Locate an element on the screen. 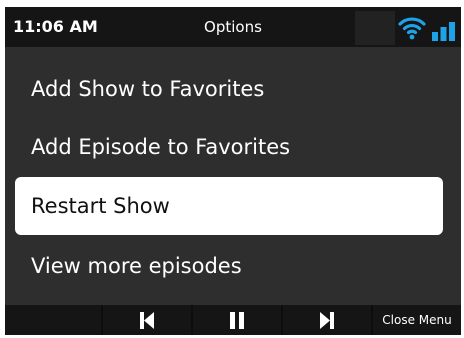 This screenshot has width=464, height=338. signal-bars-icon is located at coordinates (443, 31).